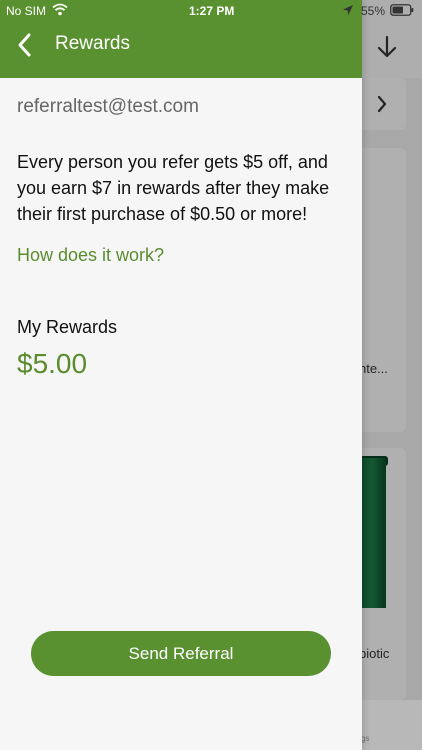  What do you see at coordinates (181, 653) in the screenshot?
I see `send-referral-button: Send Referral` at bounding box center [181, 653].